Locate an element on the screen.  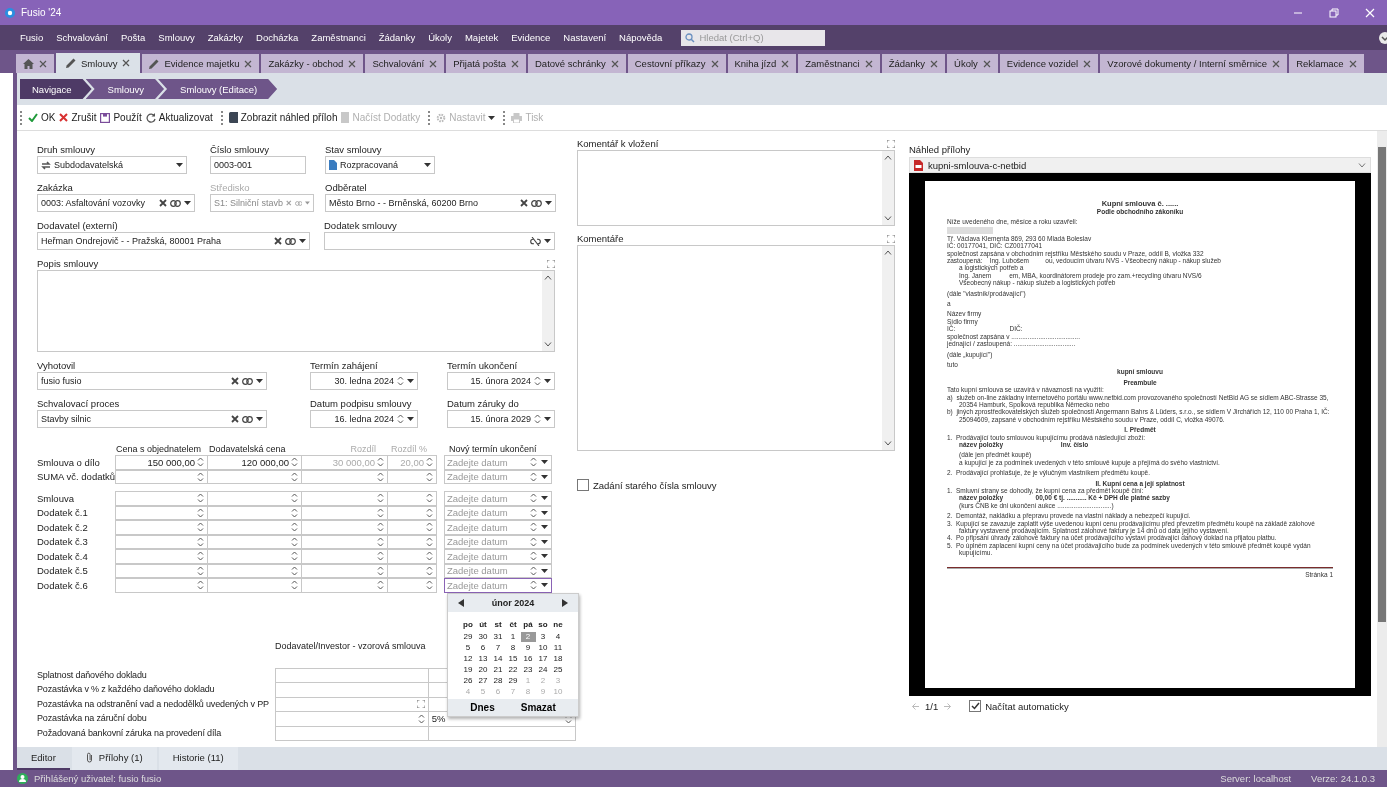
calendar-day: 22 is located at coordinates (513, 670).